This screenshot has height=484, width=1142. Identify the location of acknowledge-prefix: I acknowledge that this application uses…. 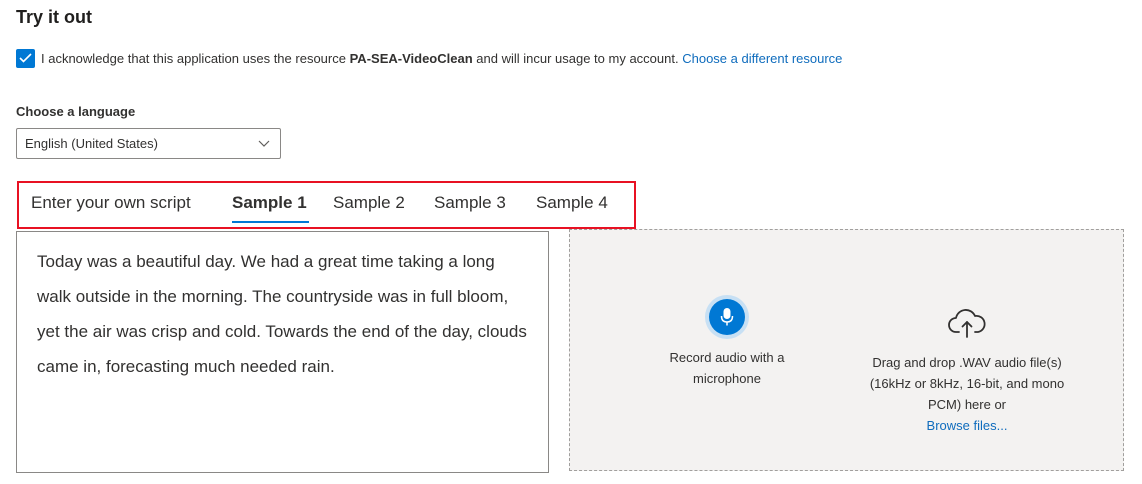
(193, 58).